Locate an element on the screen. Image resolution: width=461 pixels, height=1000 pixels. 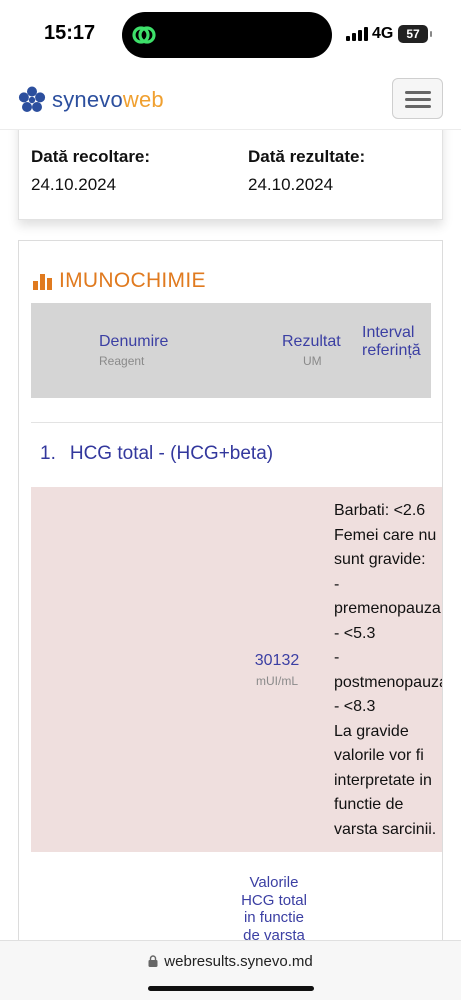
reference-line: La gravide is located at coordinates (371, 731).